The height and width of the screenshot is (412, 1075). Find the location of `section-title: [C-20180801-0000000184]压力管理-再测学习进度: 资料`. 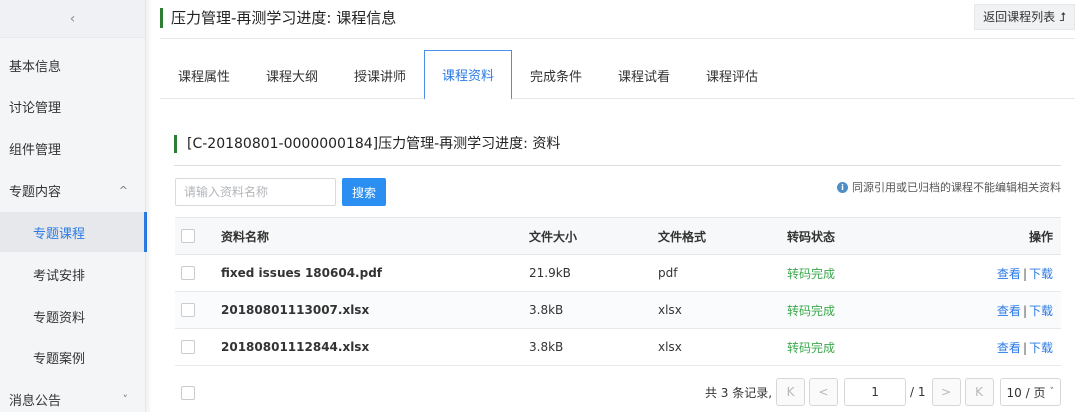

section-title: [C-20180801-0000000184]压力管理-再测学习进度: 资料 is located at coordinates (367, 144).